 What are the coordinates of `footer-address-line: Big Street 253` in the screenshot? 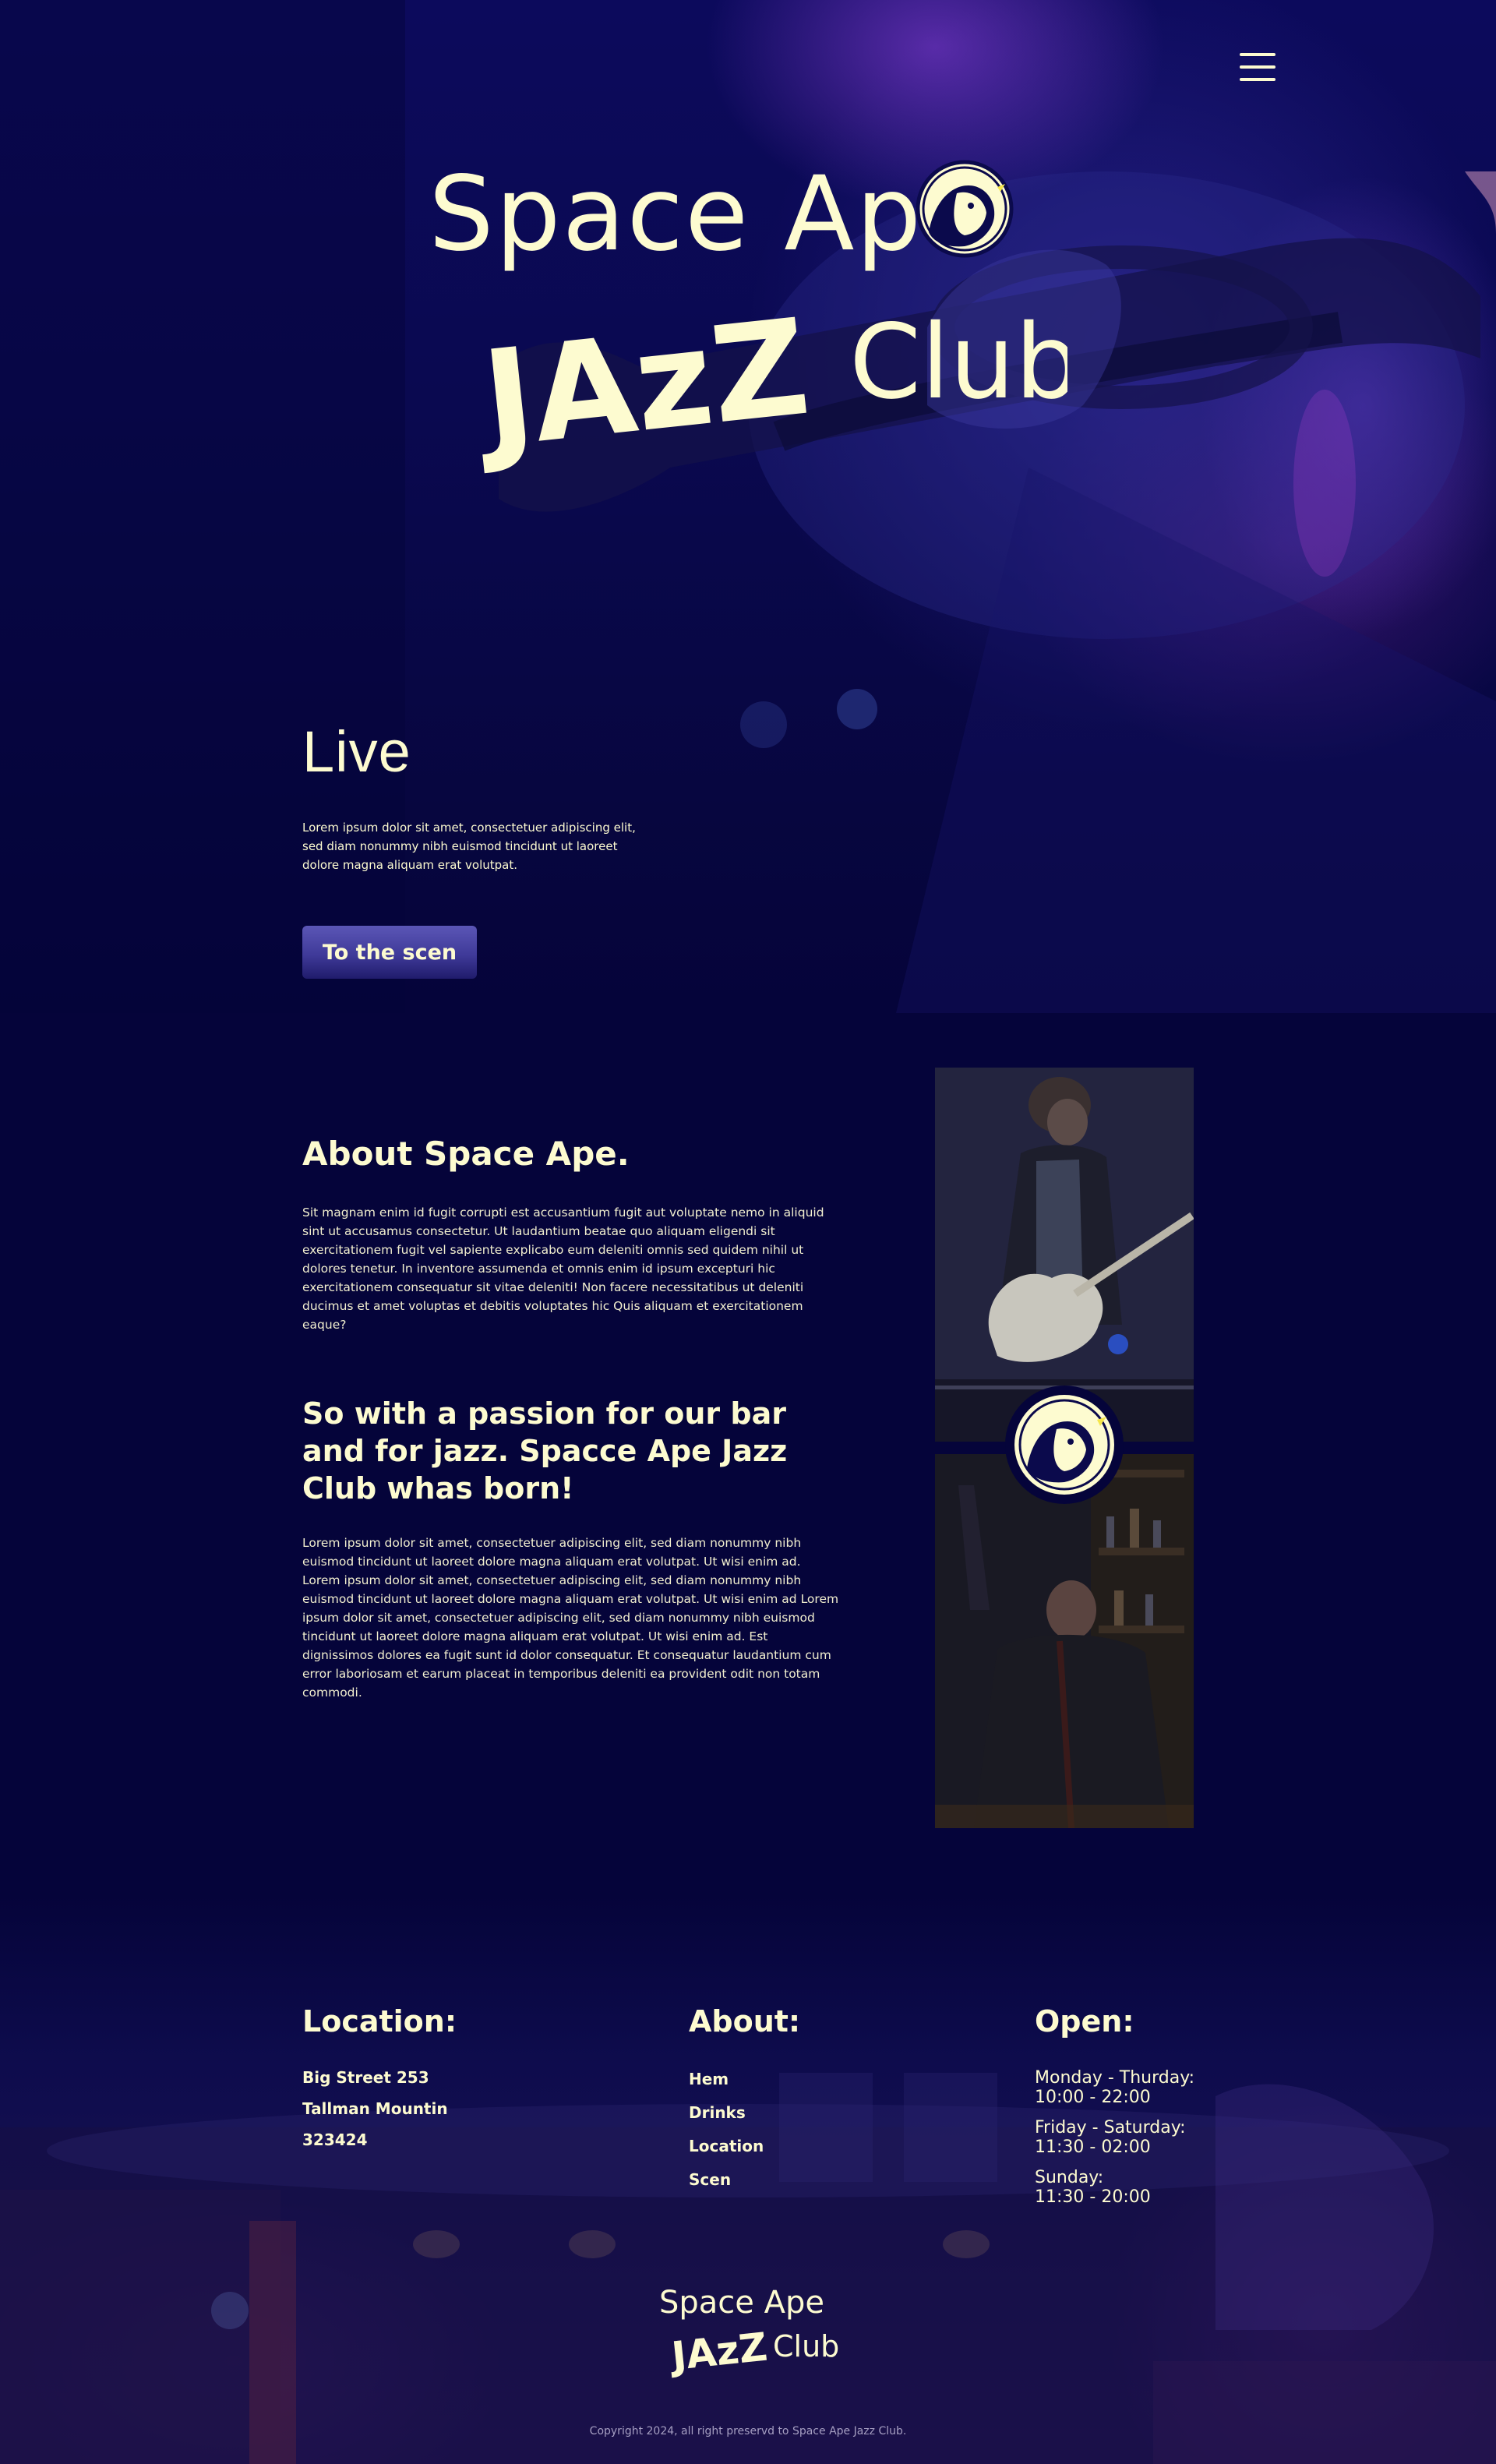 It's located at (365, 2077).